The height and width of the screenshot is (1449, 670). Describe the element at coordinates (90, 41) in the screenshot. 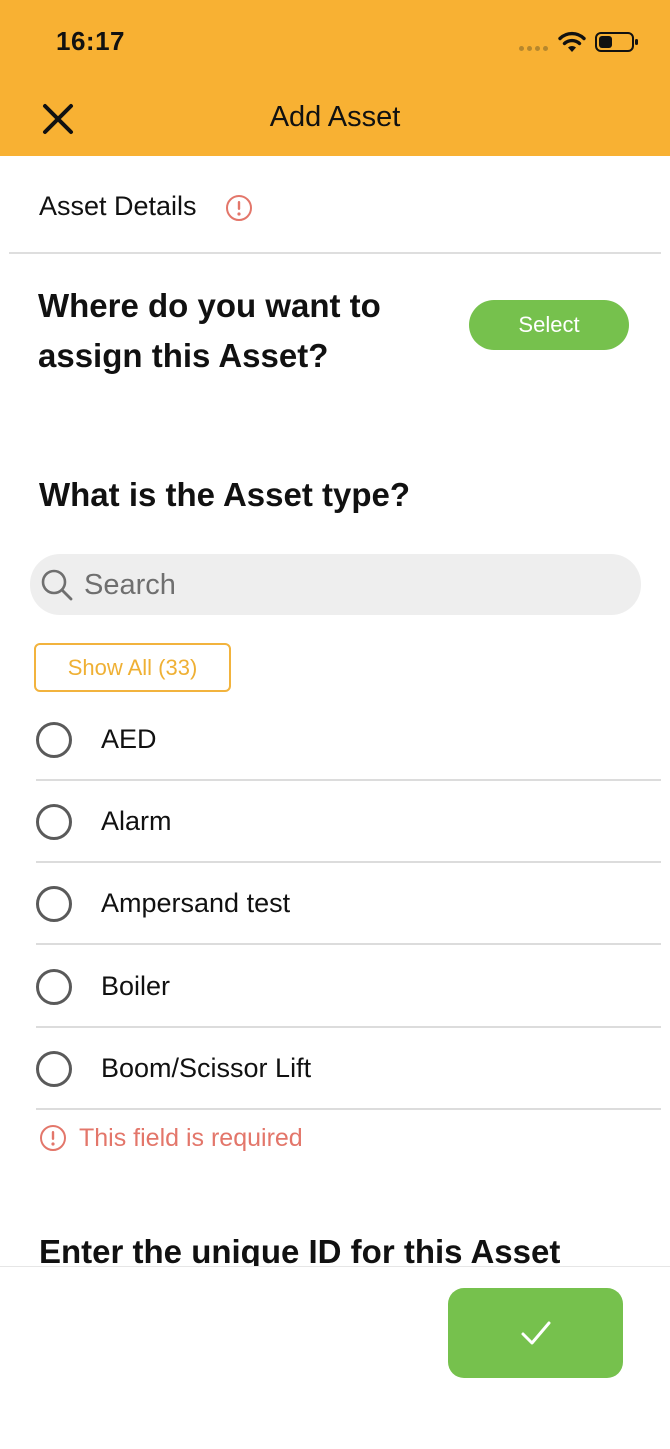

I see `status-time: 16:17` at that location.